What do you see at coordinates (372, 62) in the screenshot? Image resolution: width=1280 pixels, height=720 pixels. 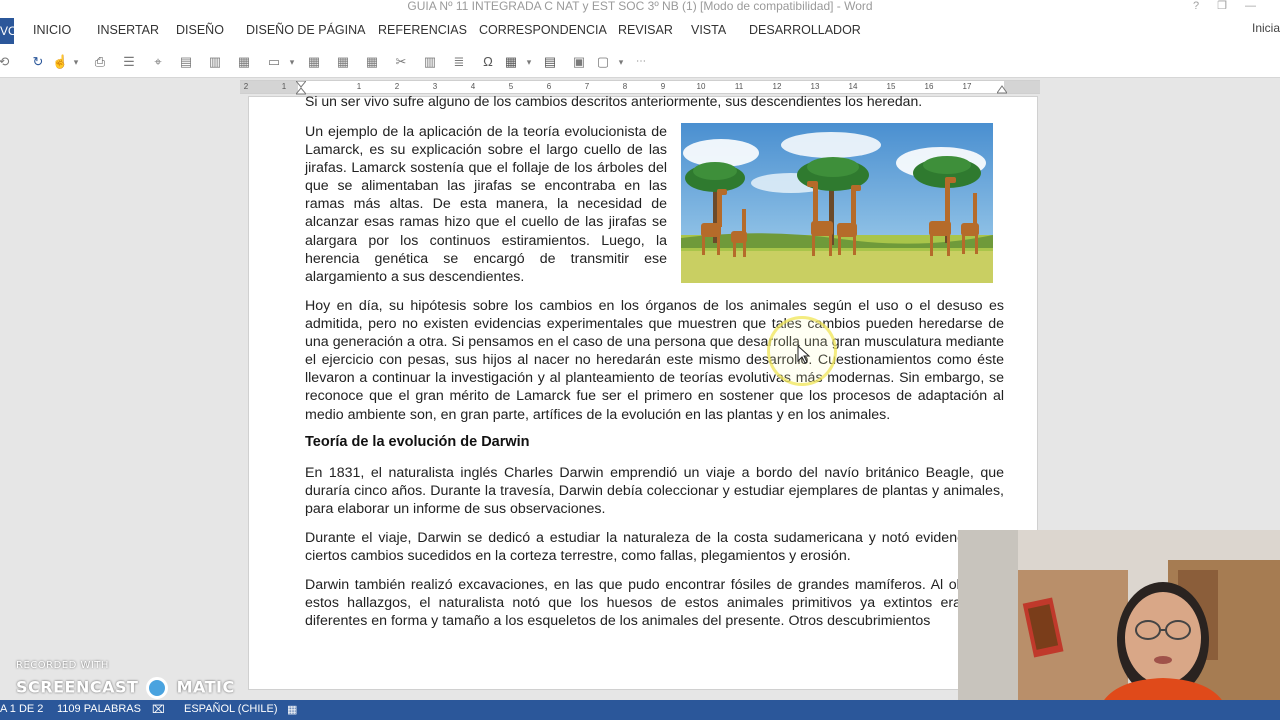 I see `table-cells-icon: ▦` at bounding box center [372, 62].